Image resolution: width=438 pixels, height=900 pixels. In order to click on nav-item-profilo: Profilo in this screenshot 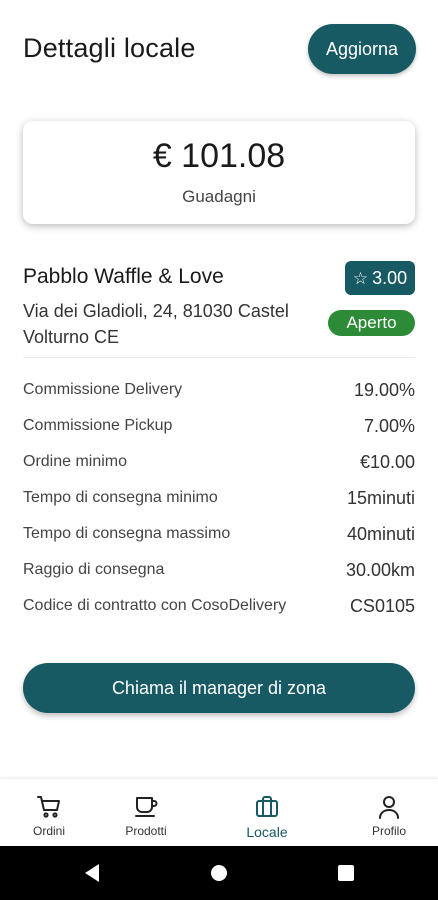, I will do `click(389, 813)`.